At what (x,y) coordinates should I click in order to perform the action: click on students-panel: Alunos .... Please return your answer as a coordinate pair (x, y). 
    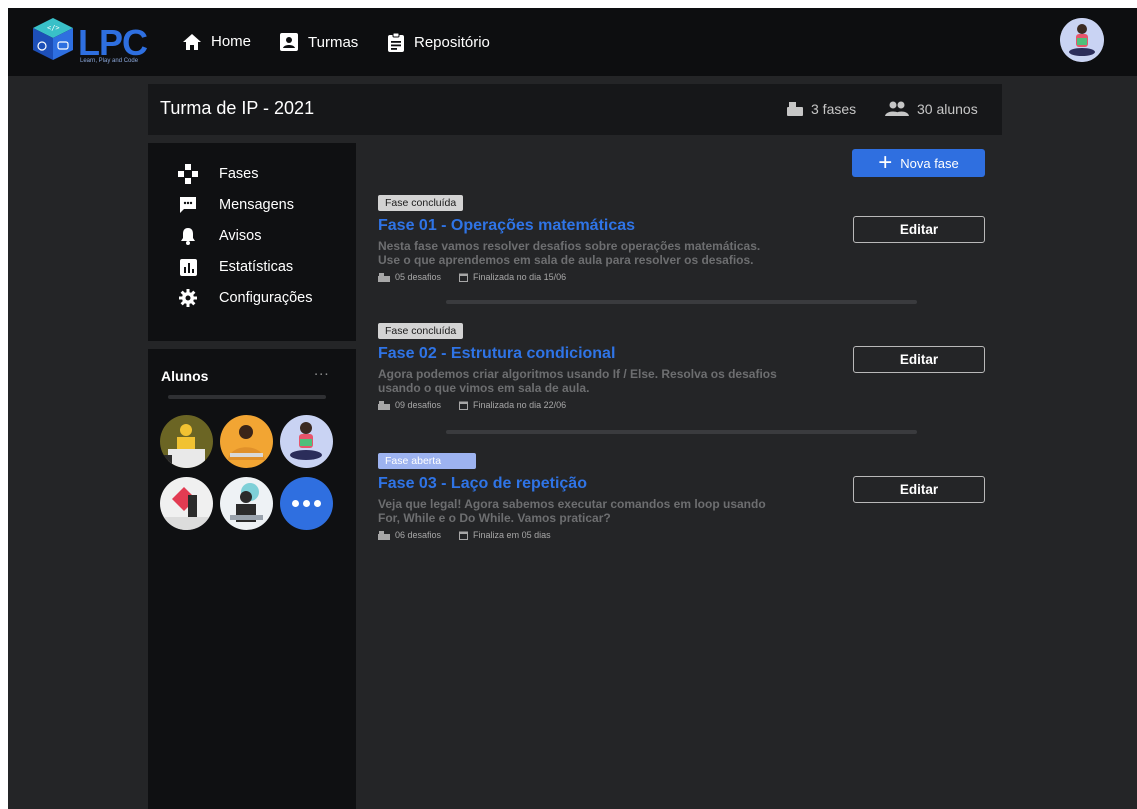
    Looking at the image, I should click on (252, 579).